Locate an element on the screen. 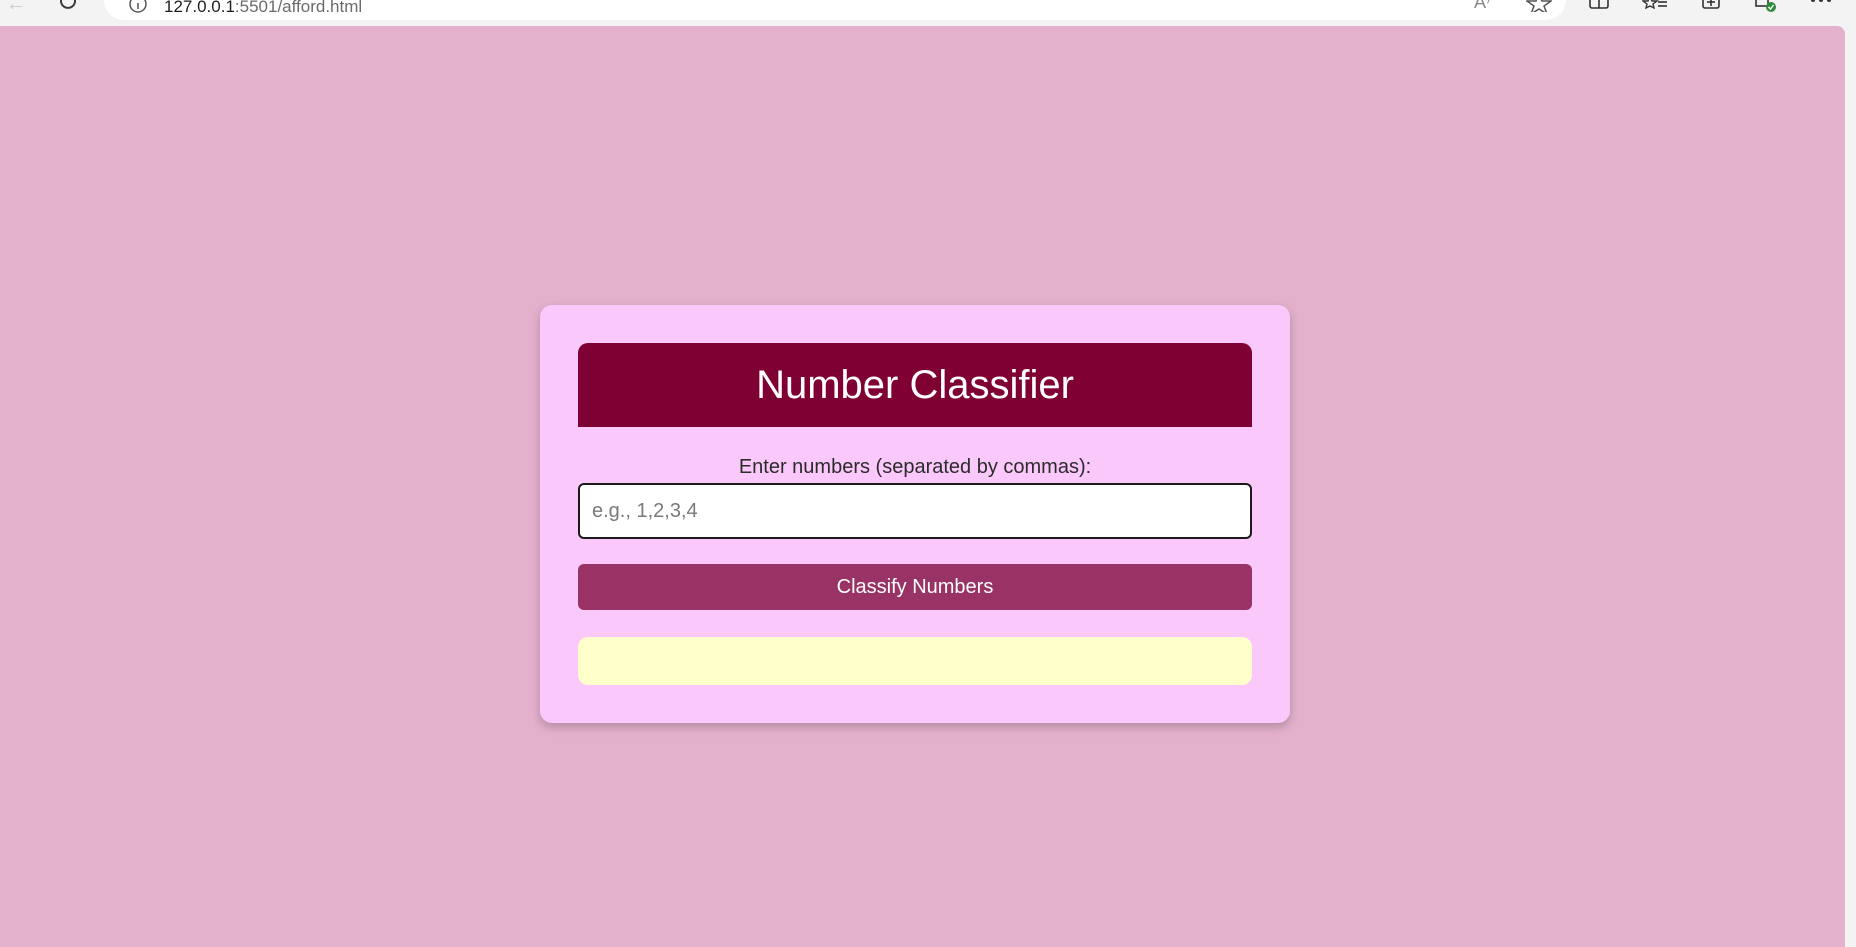 This screenshot has width=1856, height=947. favorites-list-icon is located at coordinates (1655, 7).